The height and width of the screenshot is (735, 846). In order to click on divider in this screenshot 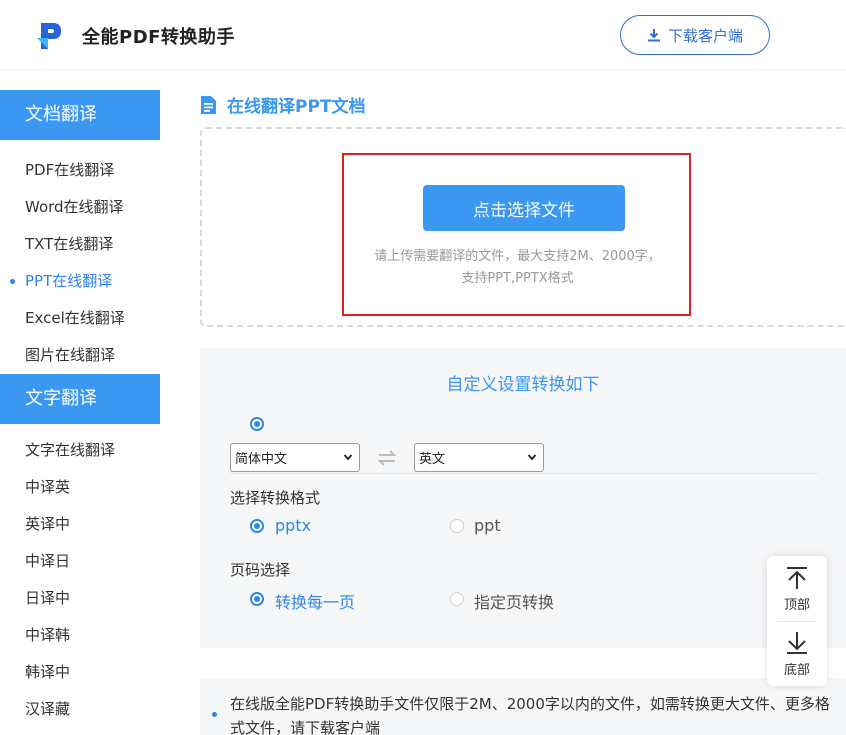, I will do `click(524, 473)`.